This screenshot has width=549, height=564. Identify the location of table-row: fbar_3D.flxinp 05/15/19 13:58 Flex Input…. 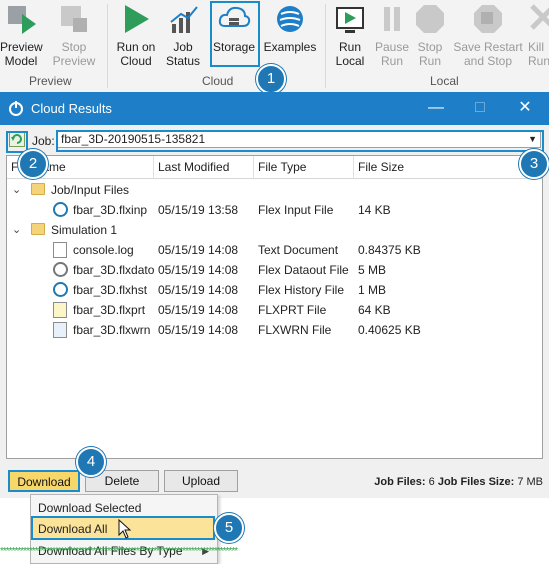
(274, 210).